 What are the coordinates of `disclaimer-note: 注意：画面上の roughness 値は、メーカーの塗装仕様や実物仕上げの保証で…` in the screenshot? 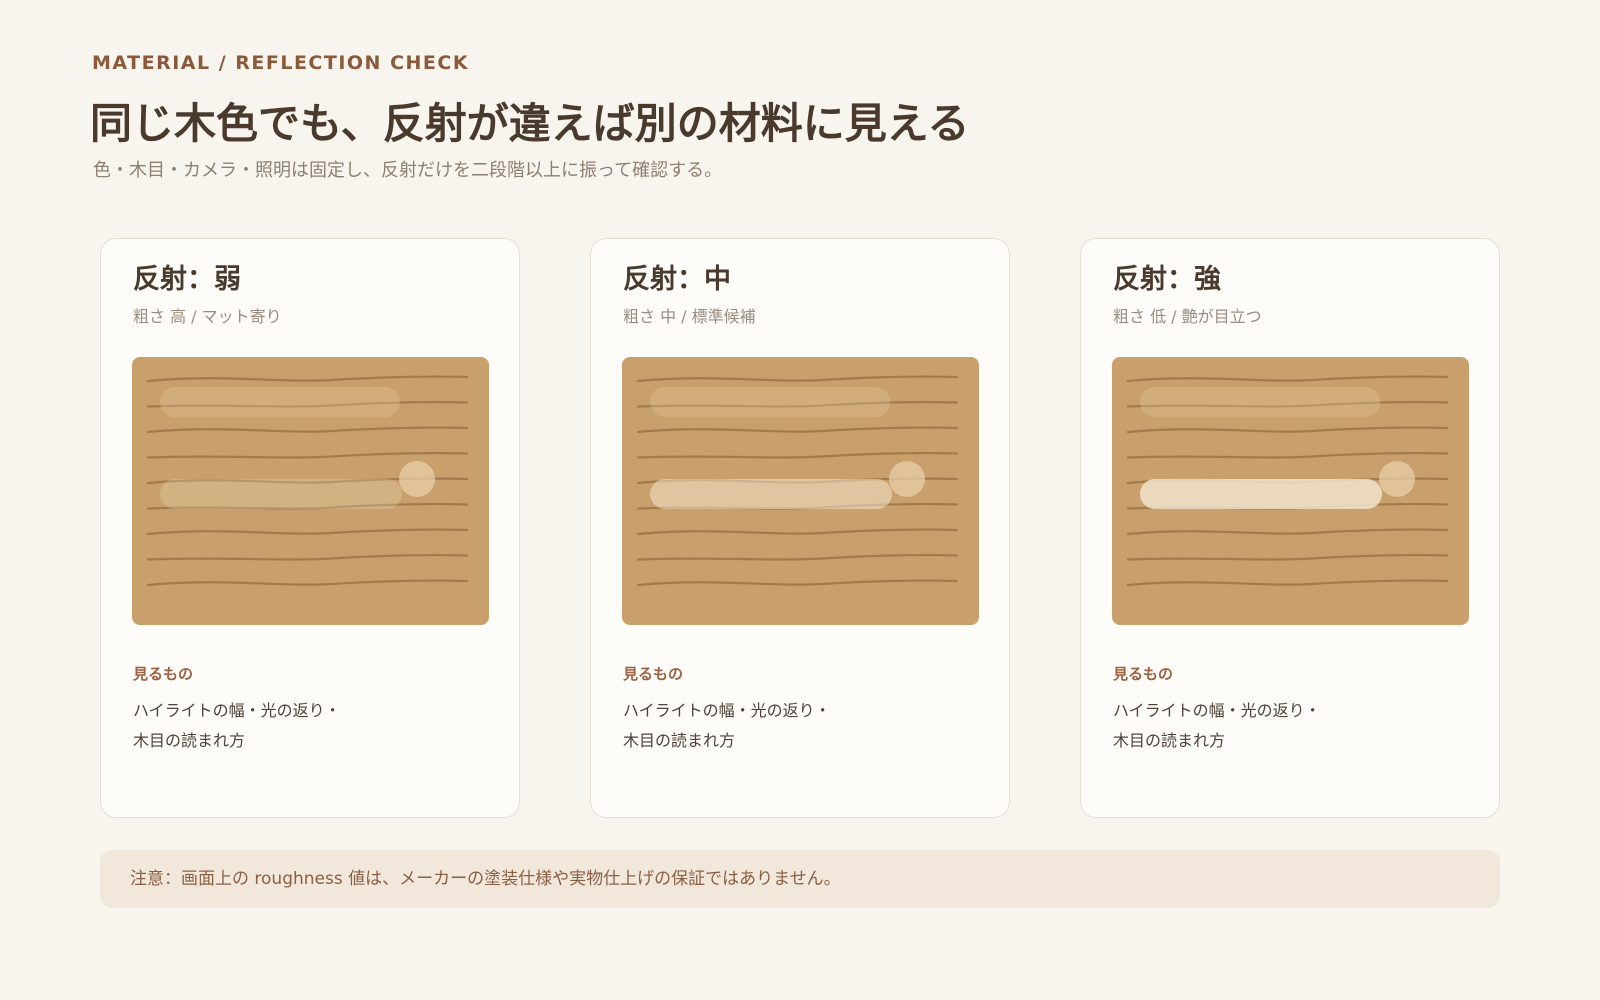 It's located at (800, 879).